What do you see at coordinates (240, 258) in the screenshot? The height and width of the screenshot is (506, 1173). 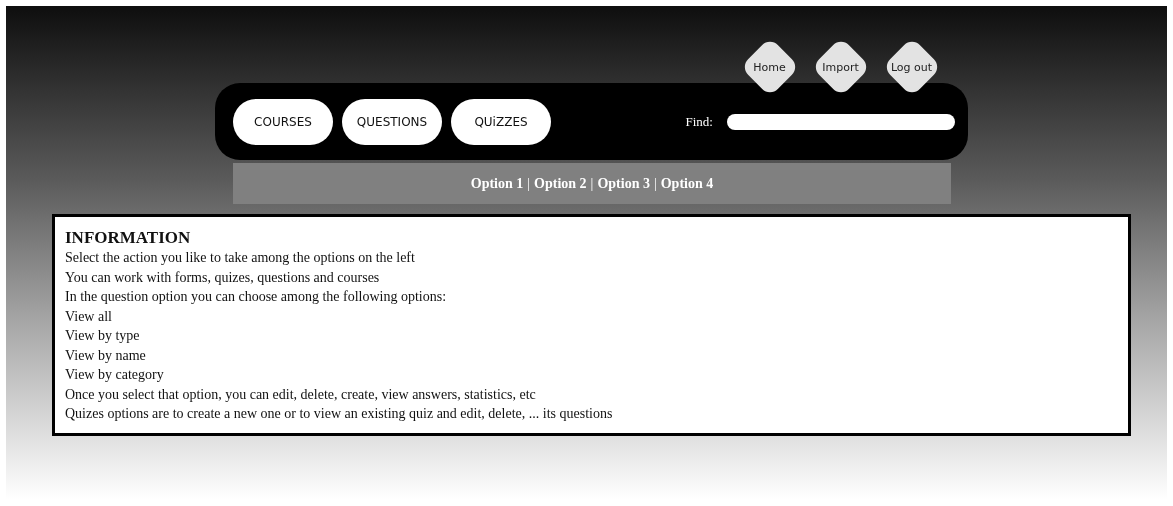 I see `info-text: Select the action you like to take among the options on the left` at bounding box center [240, 258].